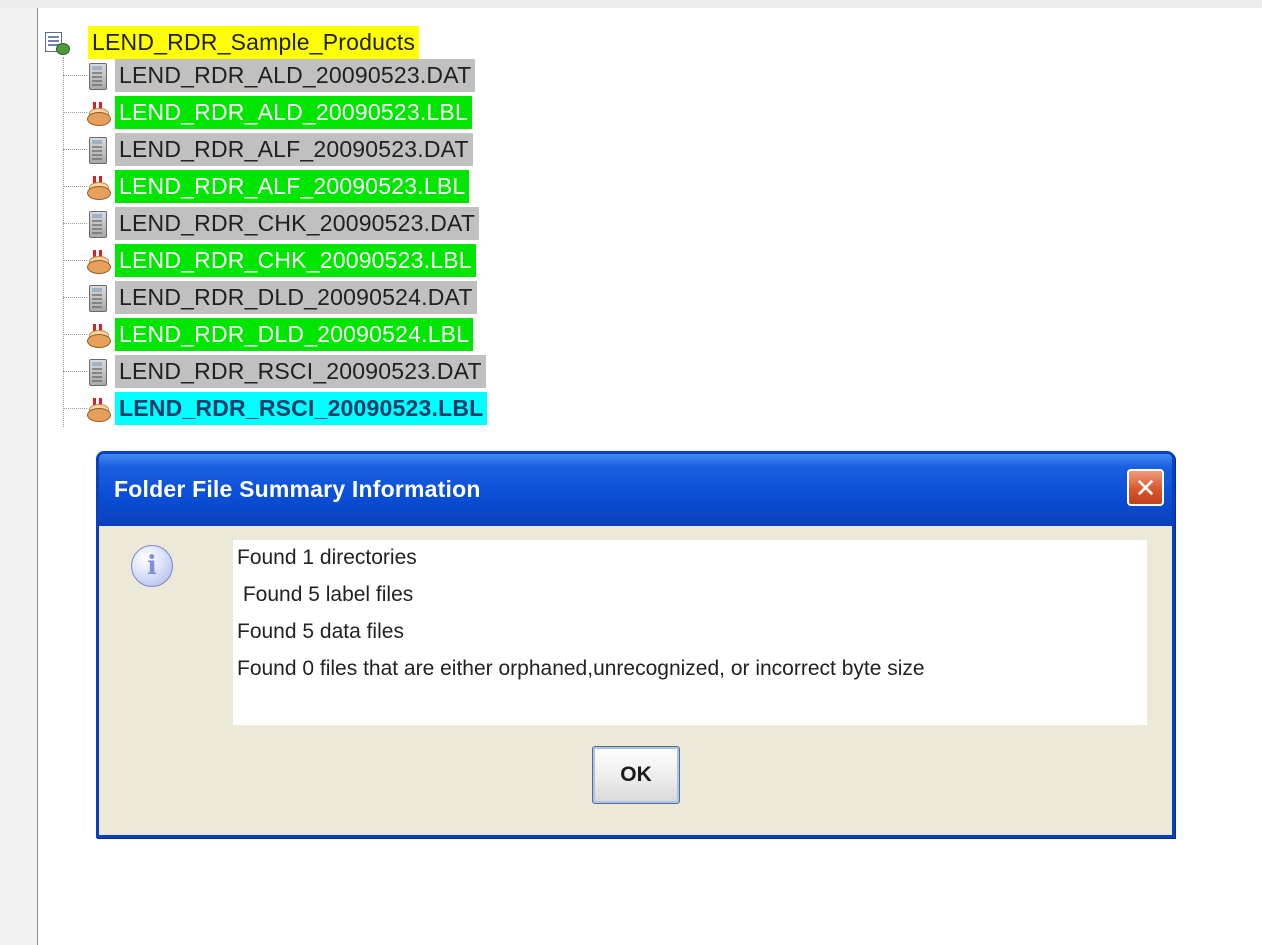 Image resolution: width=1262 pixels, height=945 pixels. I want to click on tree-item: LEND_RDR_DLD_20090524.DAT, so click(270, 297).